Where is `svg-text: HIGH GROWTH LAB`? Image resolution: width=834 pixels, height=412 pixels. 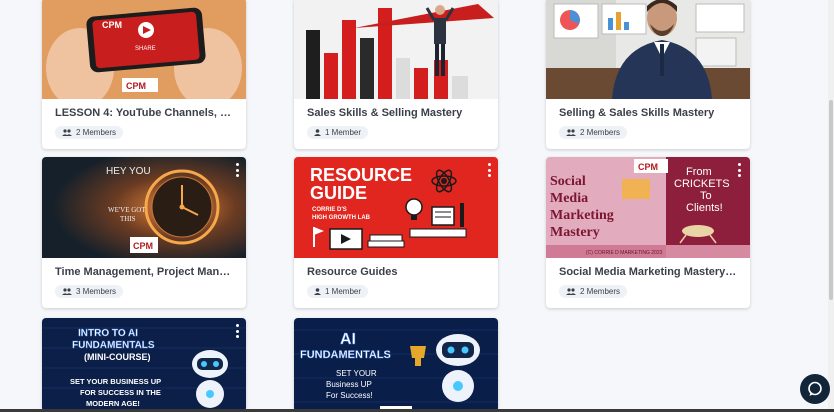
svg-text: HIGH GROWTH LAB is located at coordinates (341, 218).